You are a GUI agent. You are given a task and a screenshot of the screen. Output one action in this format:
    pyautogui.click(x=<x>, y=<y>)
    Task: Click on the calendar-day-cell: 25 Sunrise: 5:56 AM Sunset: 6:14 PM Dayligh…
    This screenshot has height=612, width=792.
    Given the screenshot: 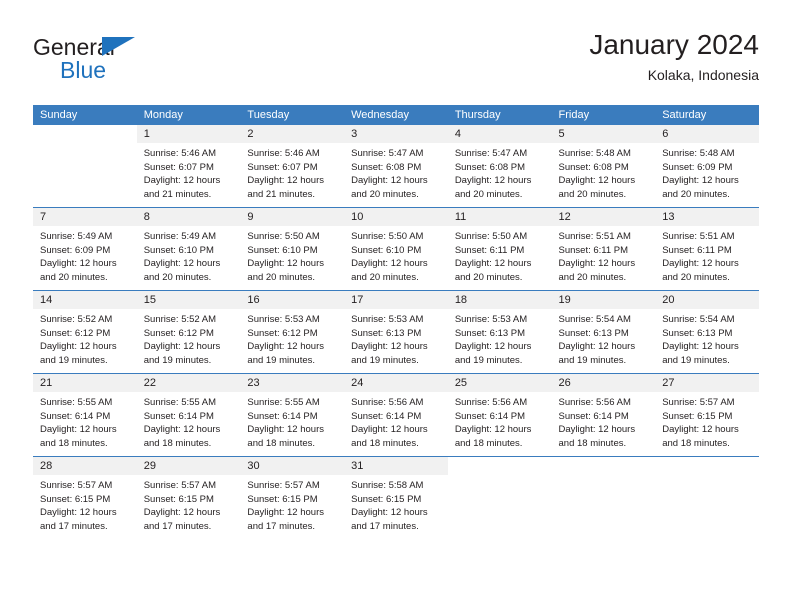 What is the action you would take?
    pyautogui.click(x=499, y=415)
    